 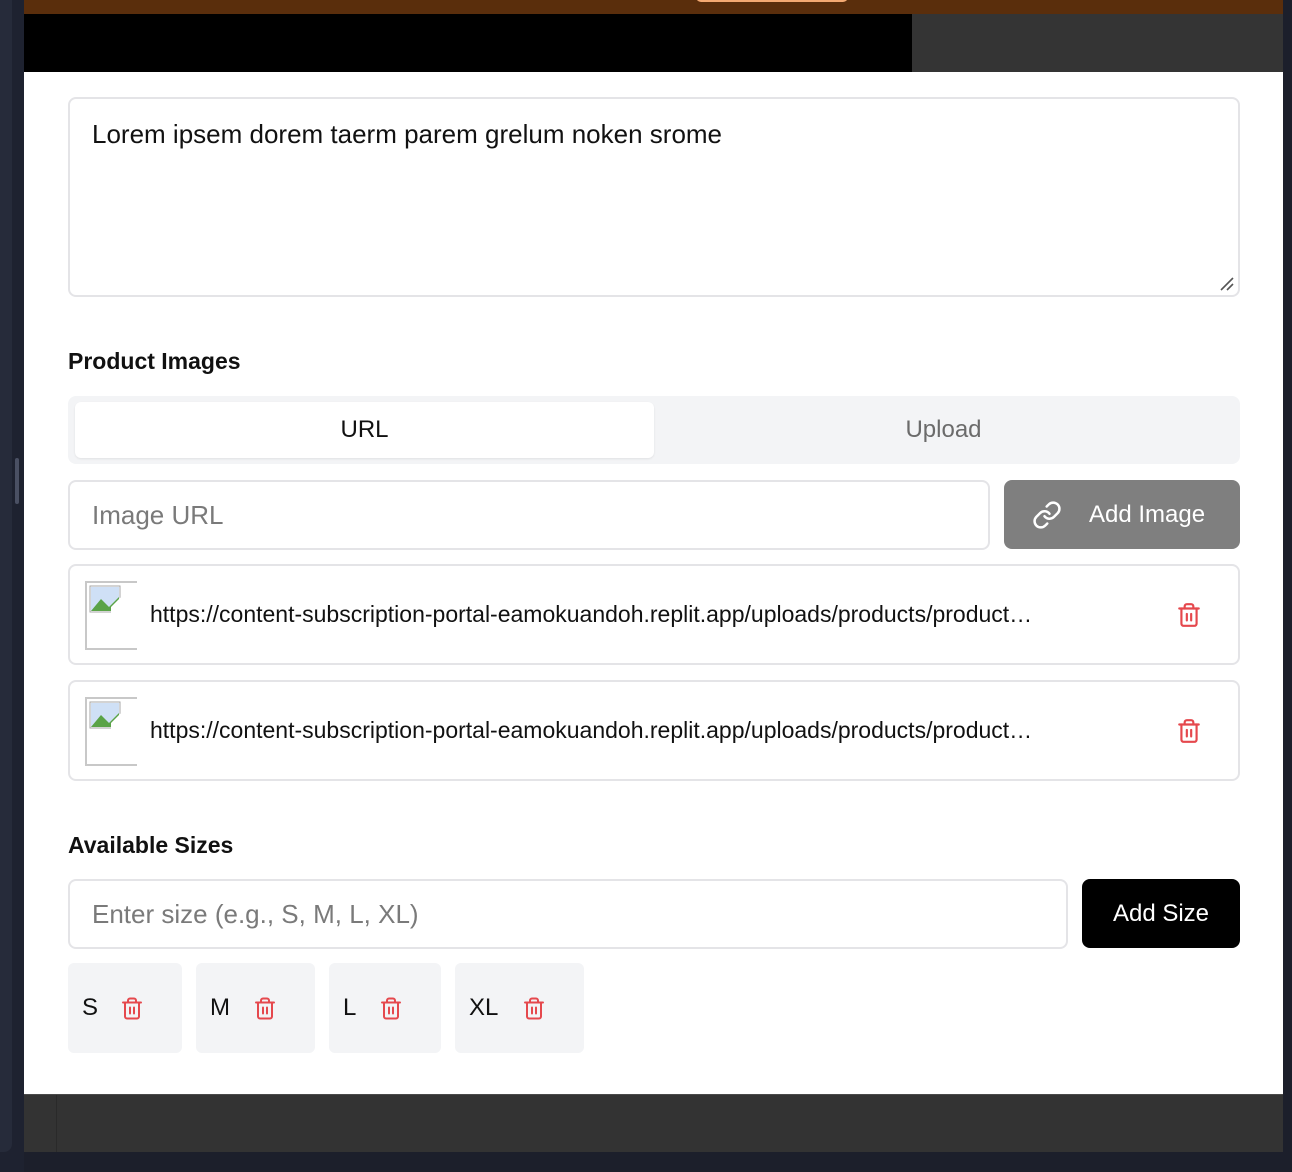 I want to click on size-input-placeholder: Enter size (e.g., S, M, L, XL), so click(x=255, y=913).